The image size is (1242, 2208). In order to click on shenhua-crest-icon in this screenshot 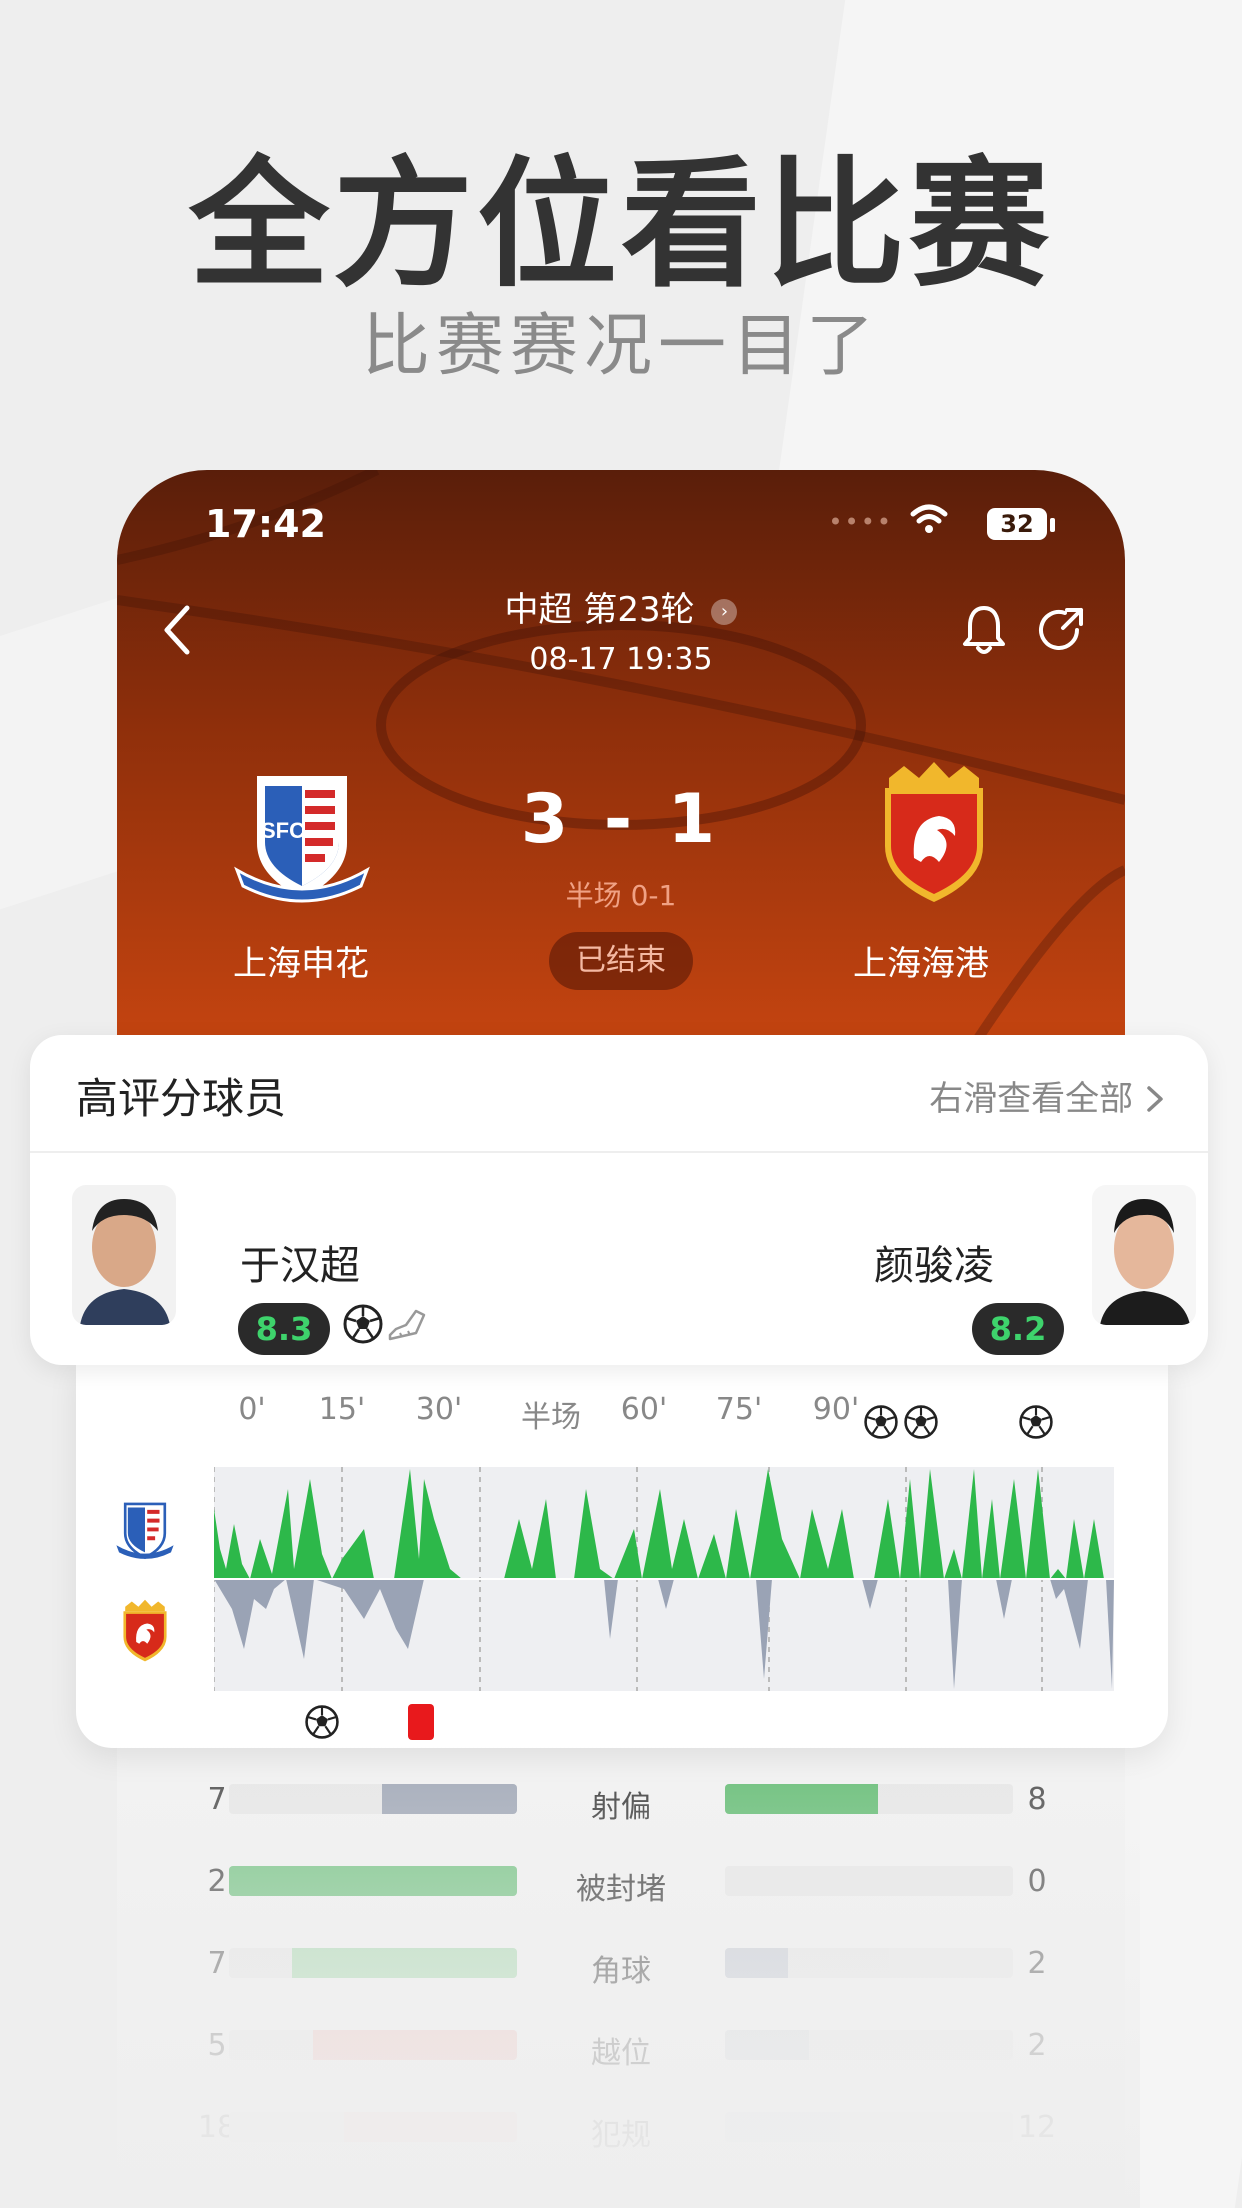, I will do `click(145, 1531)`.